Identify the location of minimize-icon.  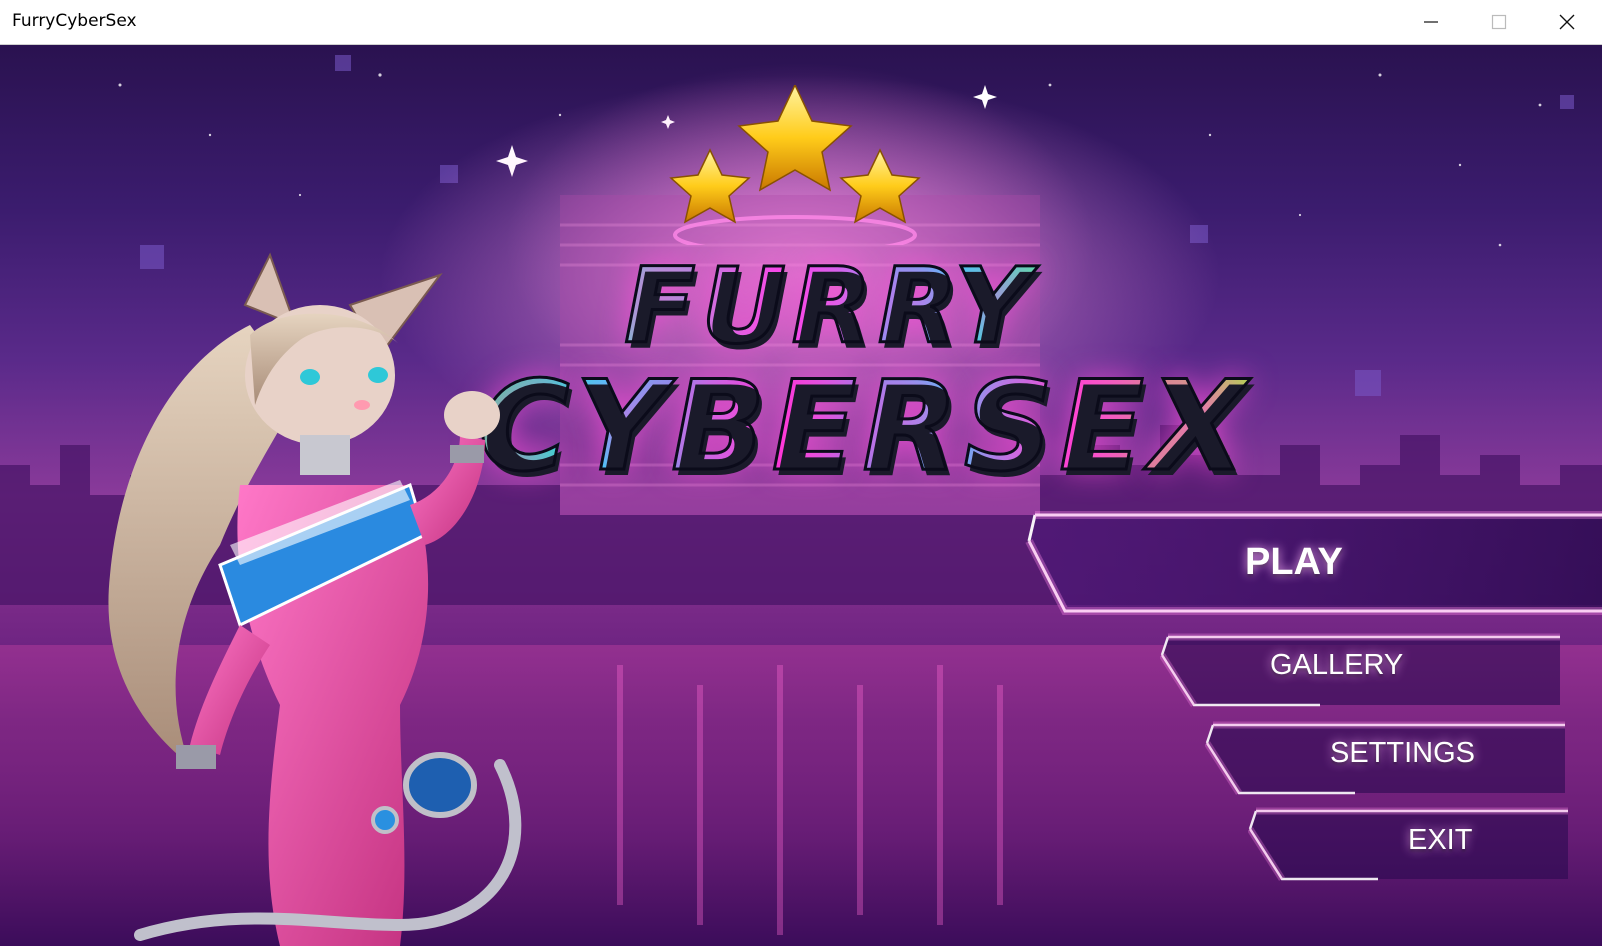
(1431, 22).